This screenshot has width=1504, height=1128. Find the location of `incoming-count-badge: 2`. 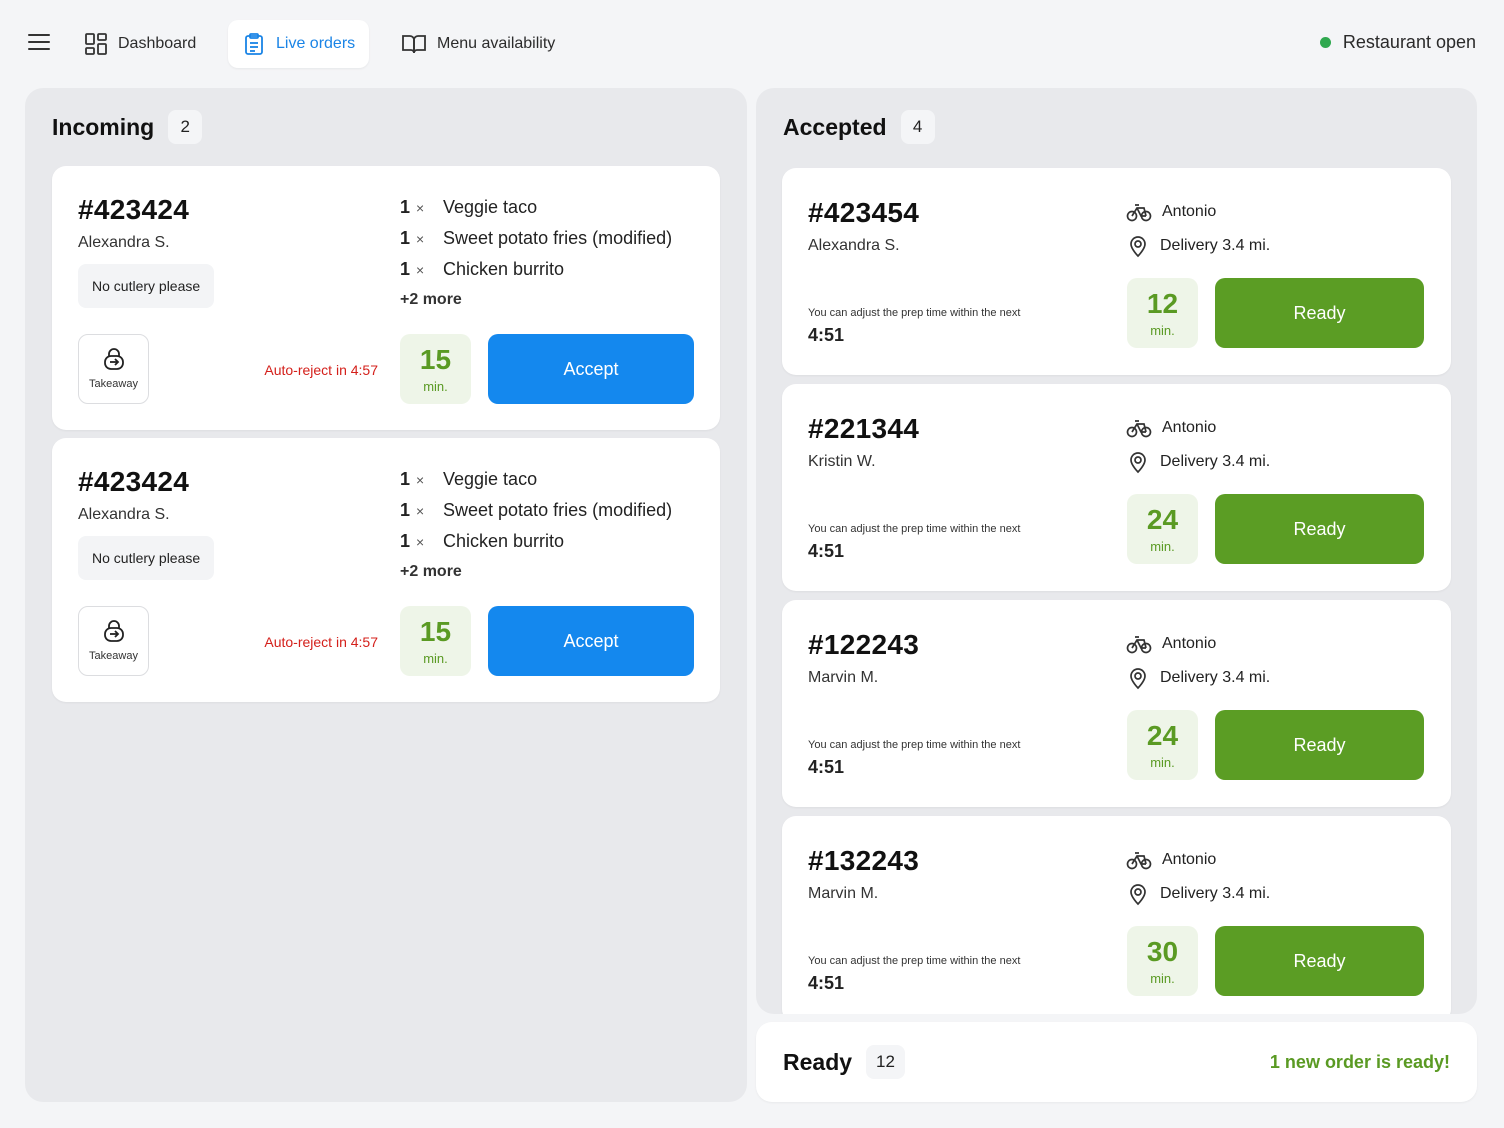

incoming-count-badge: 2 is located at coordinates (185, 127).